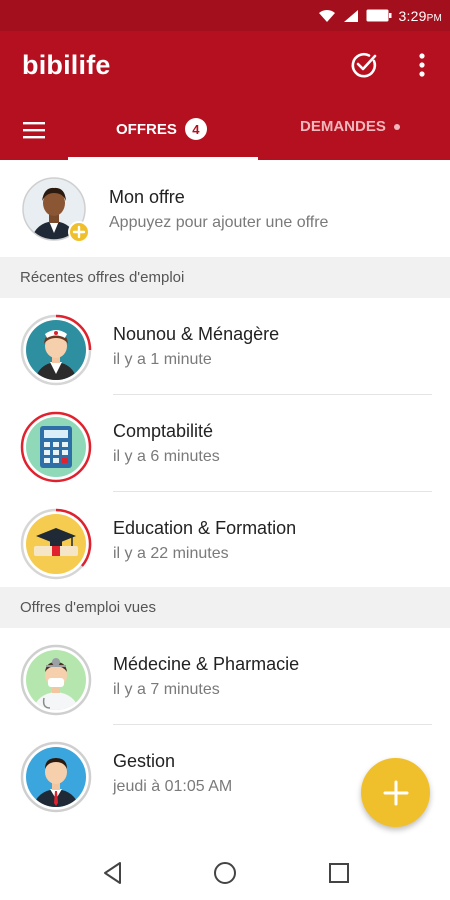  I want to click on tab-label: DEMANDES, so click(343, 126).